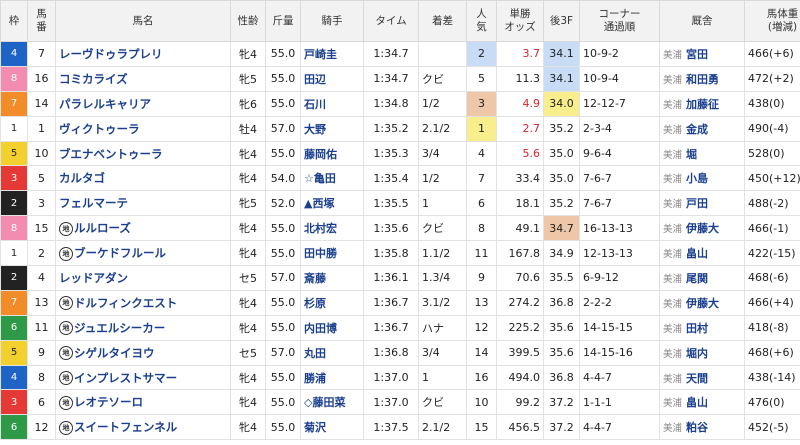  Describe the element at coordinates (283, 128) in the screenshot. I see `weight-cell: 57.0` at that location.